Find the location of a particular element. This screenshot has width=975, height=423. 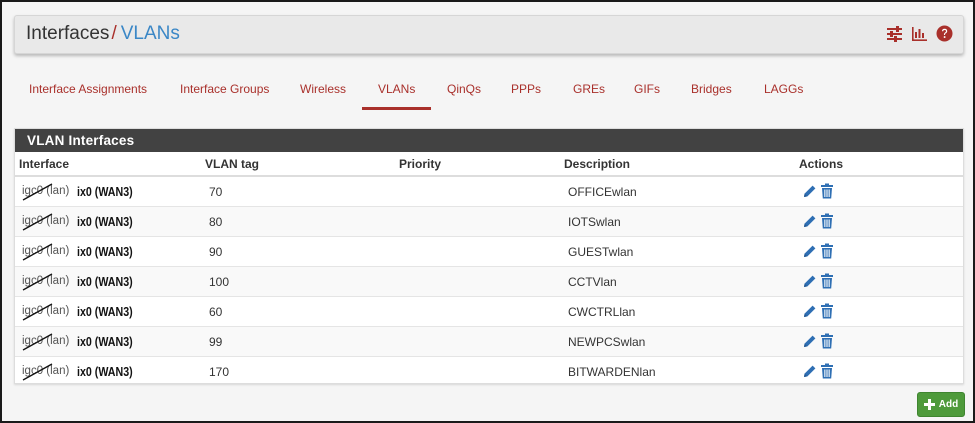

column-header-priority: Priority is located at coordinates (420, 164).